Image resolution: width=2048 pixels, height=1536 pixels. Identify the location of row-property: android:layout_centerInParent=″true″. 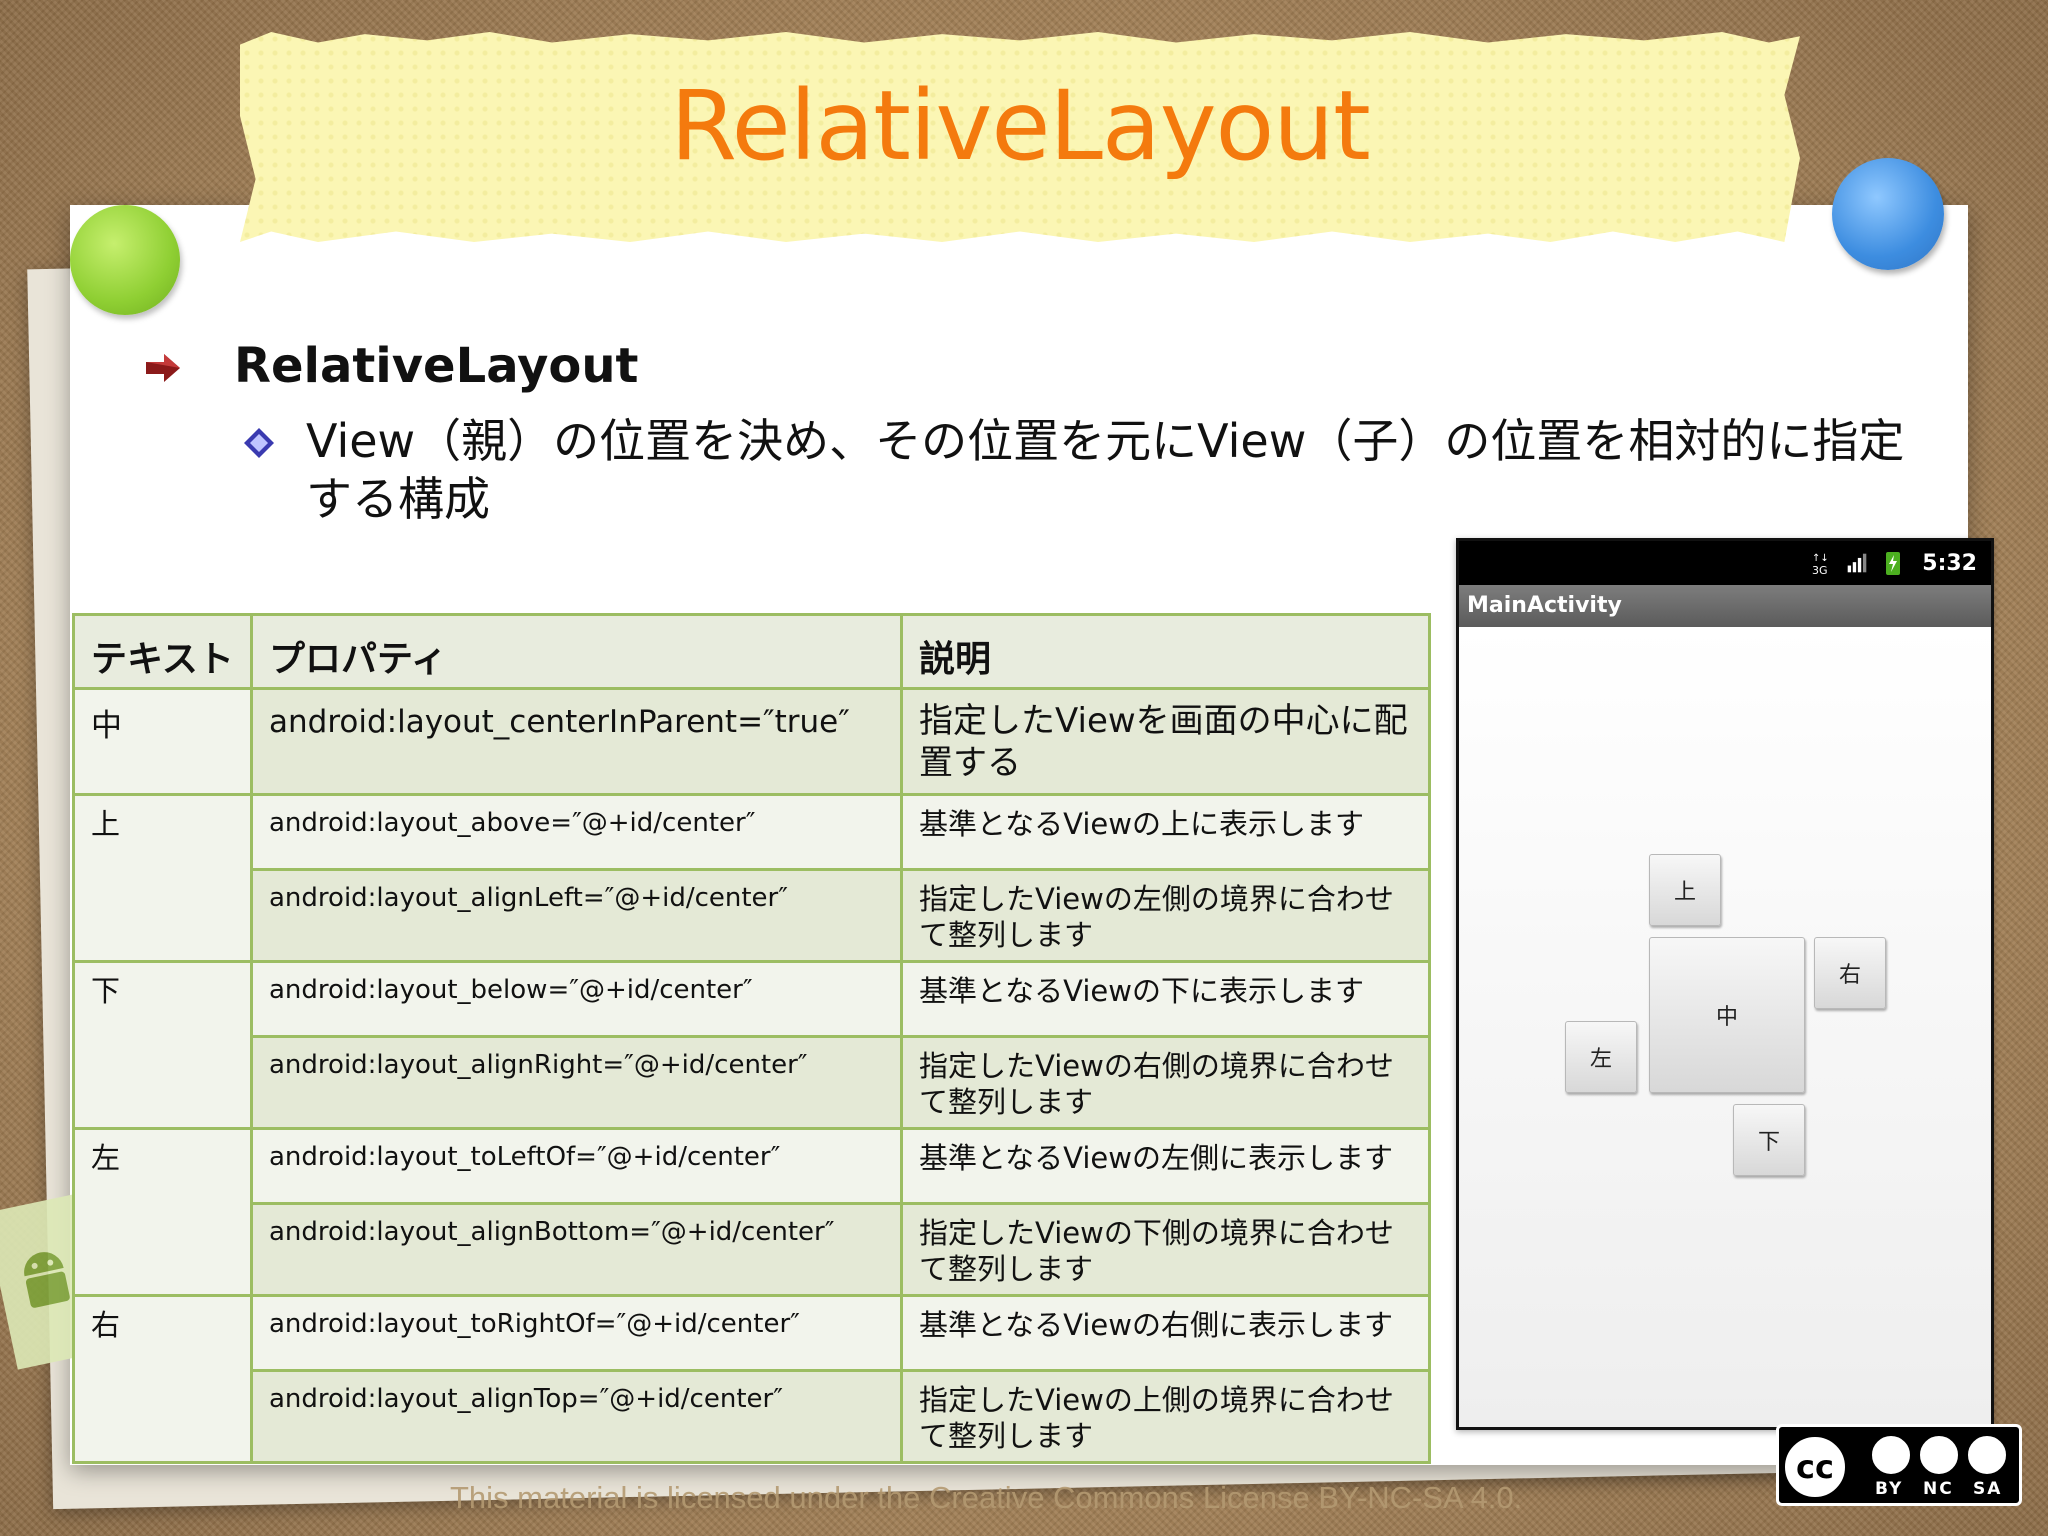
(576, 741).